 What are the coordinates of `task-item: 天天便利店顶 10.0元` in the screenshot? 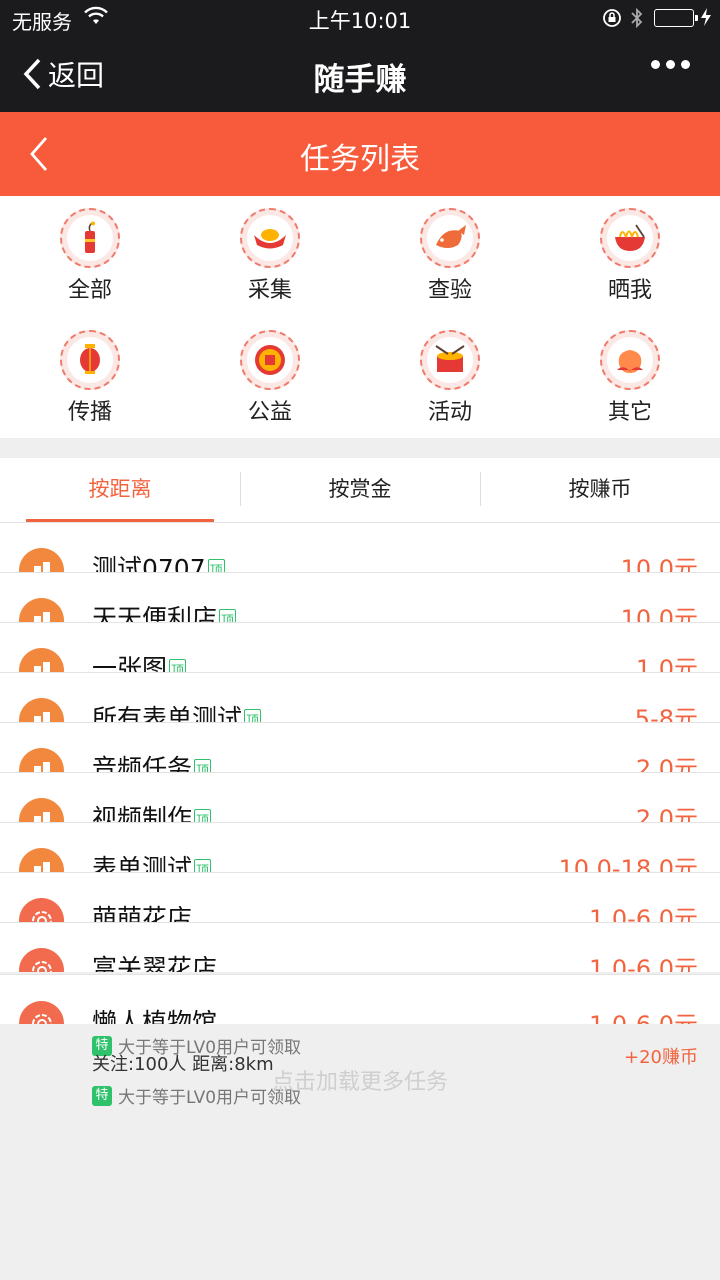 It's located at (360, 597).